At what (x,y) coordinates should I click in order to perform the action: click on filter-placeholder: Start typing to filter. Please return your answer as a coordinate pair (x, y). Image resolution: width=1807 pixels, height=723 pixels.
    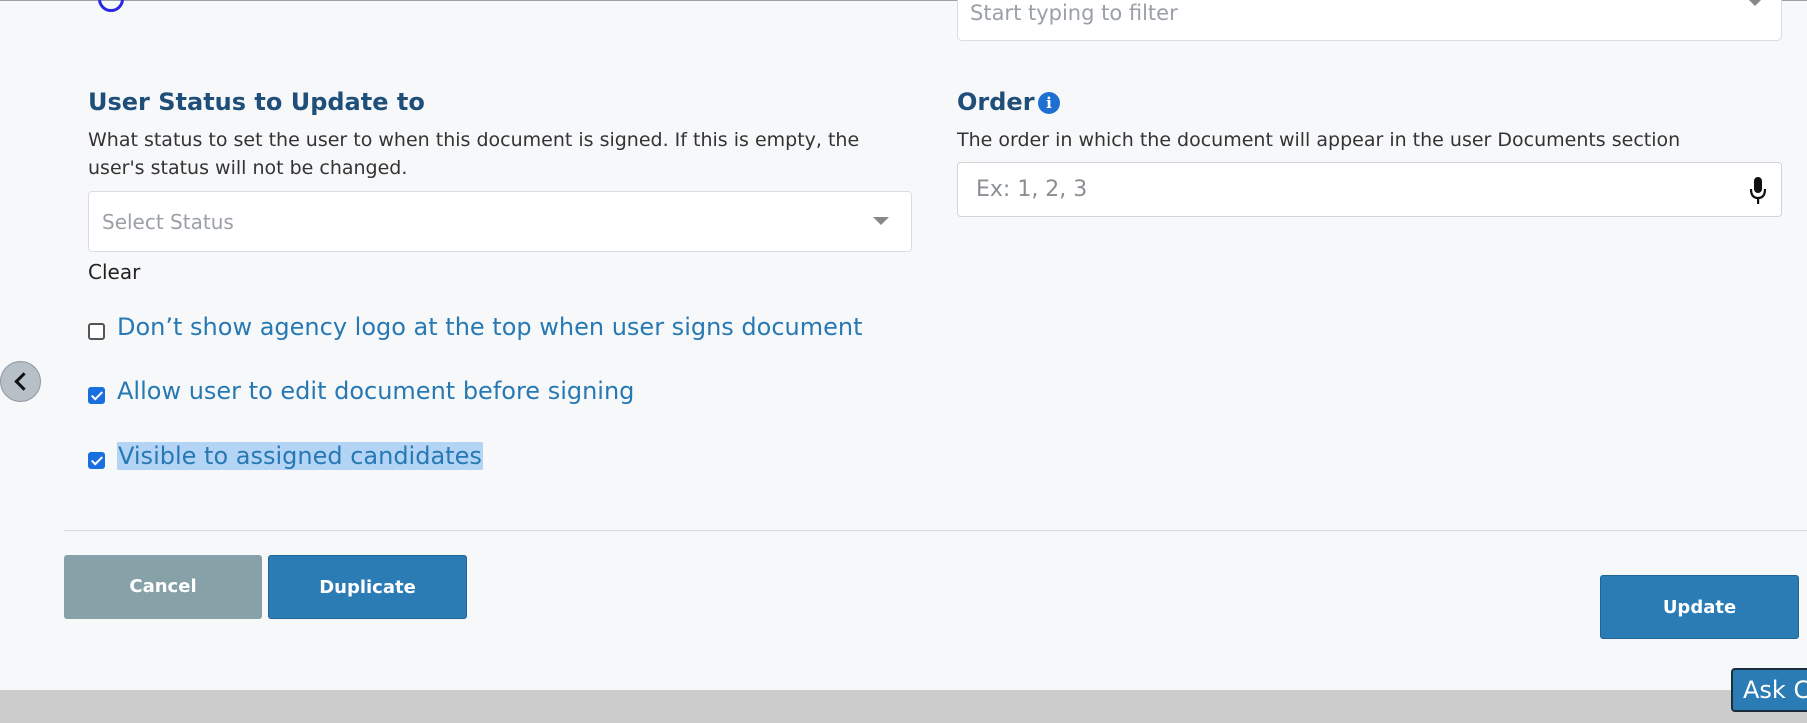
    Looking at the image, I should click on (1074, 13).